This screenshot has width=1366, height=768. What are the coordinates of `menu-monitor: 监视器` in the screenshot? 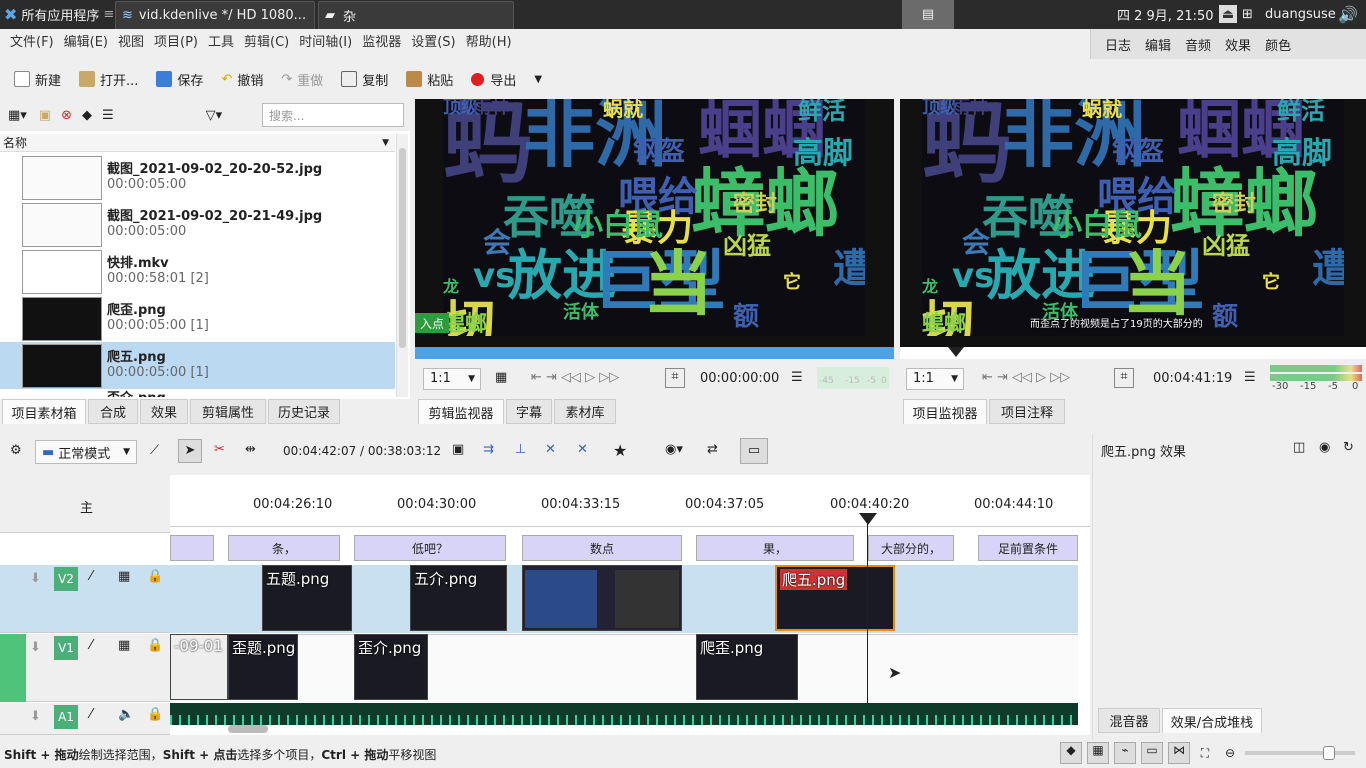 It's located at (381, 40).